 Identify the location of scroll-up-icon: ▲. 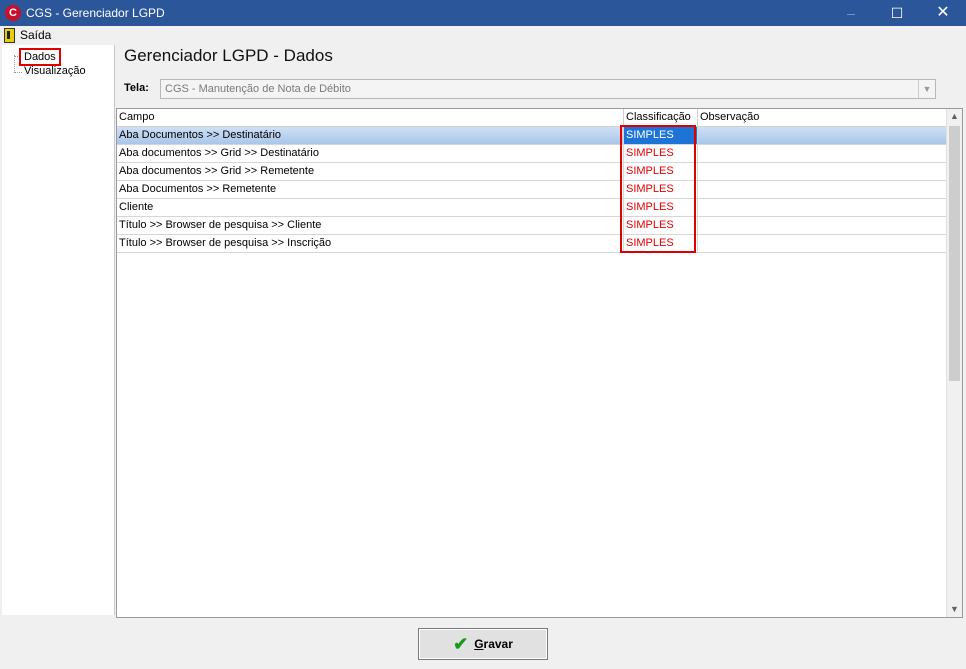
(954, 116).